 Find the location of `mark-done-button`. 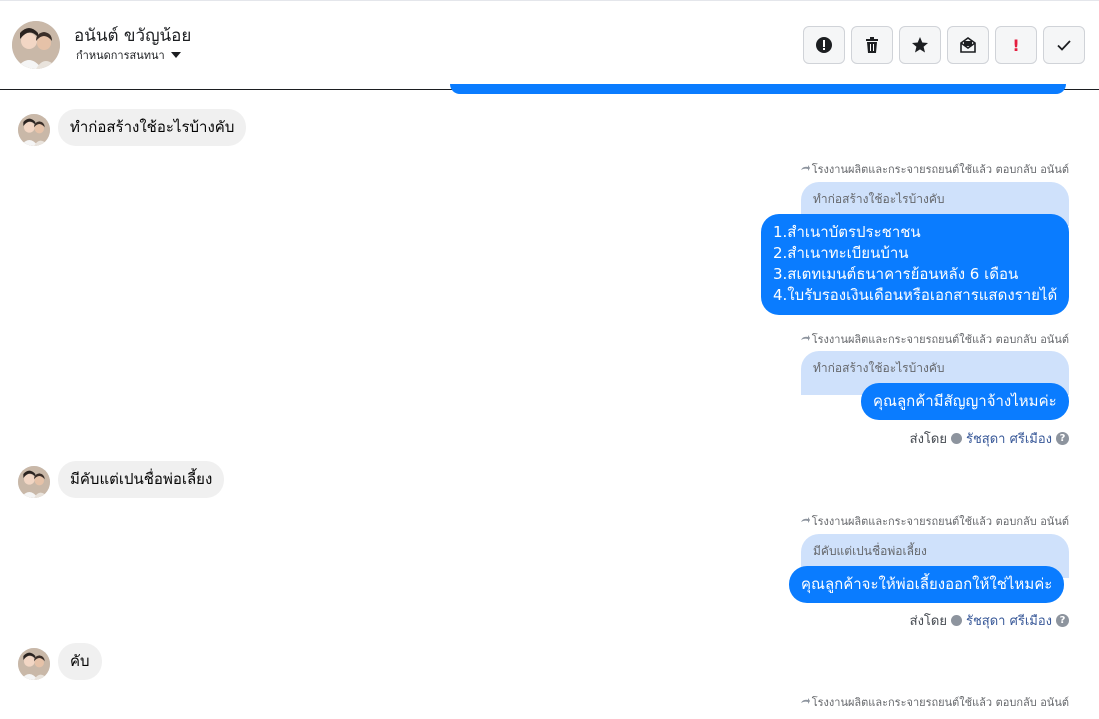

mark-done-button is located at coordinates (1064, 45).